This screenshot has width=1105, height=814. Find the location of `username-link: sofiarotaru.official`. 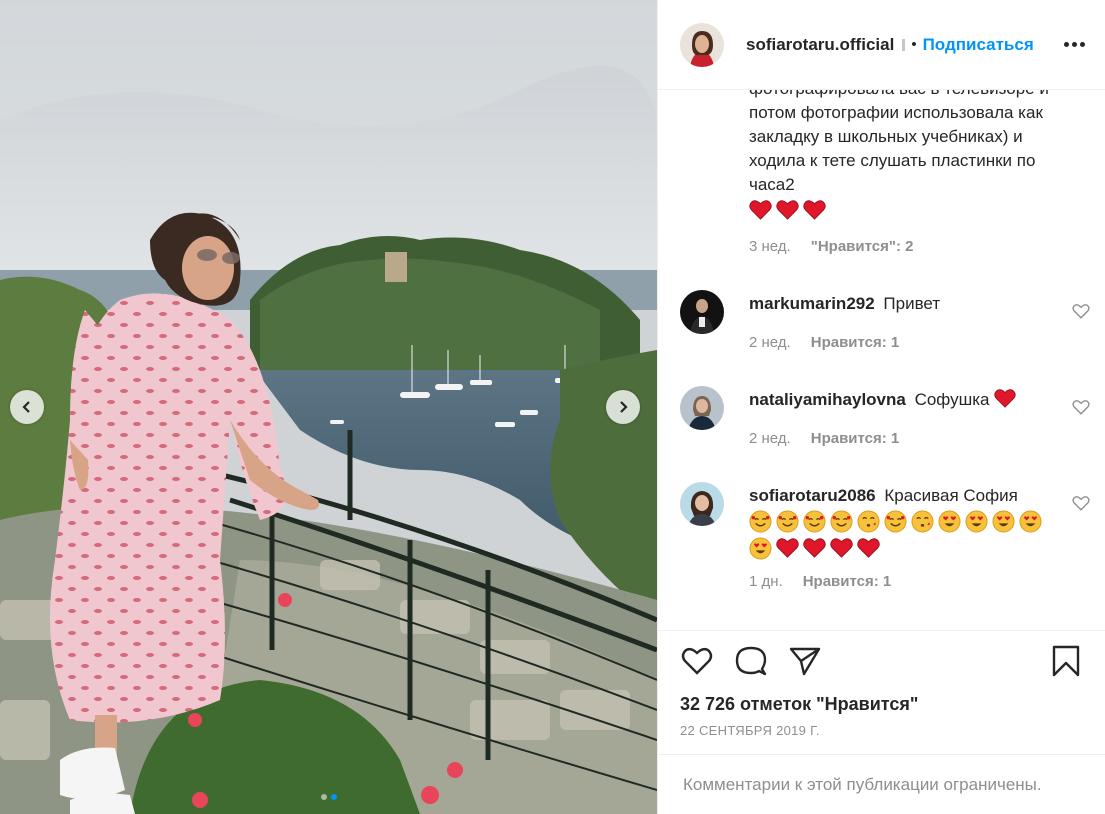

username-link: sofiarotaru.official is located at coordinates (820, 45).